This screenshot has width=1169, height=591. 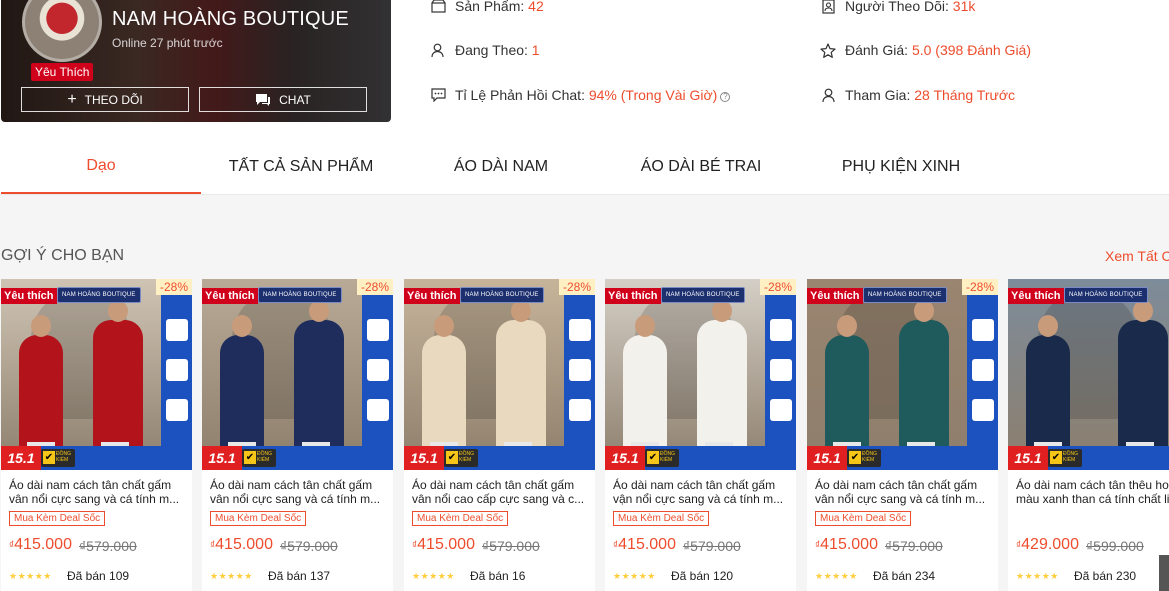 What do you see at coordinates (877, 50) in the screenshot?
I see `stat-rating-label: Đánh Giá:` at bounding box center [877, 50].